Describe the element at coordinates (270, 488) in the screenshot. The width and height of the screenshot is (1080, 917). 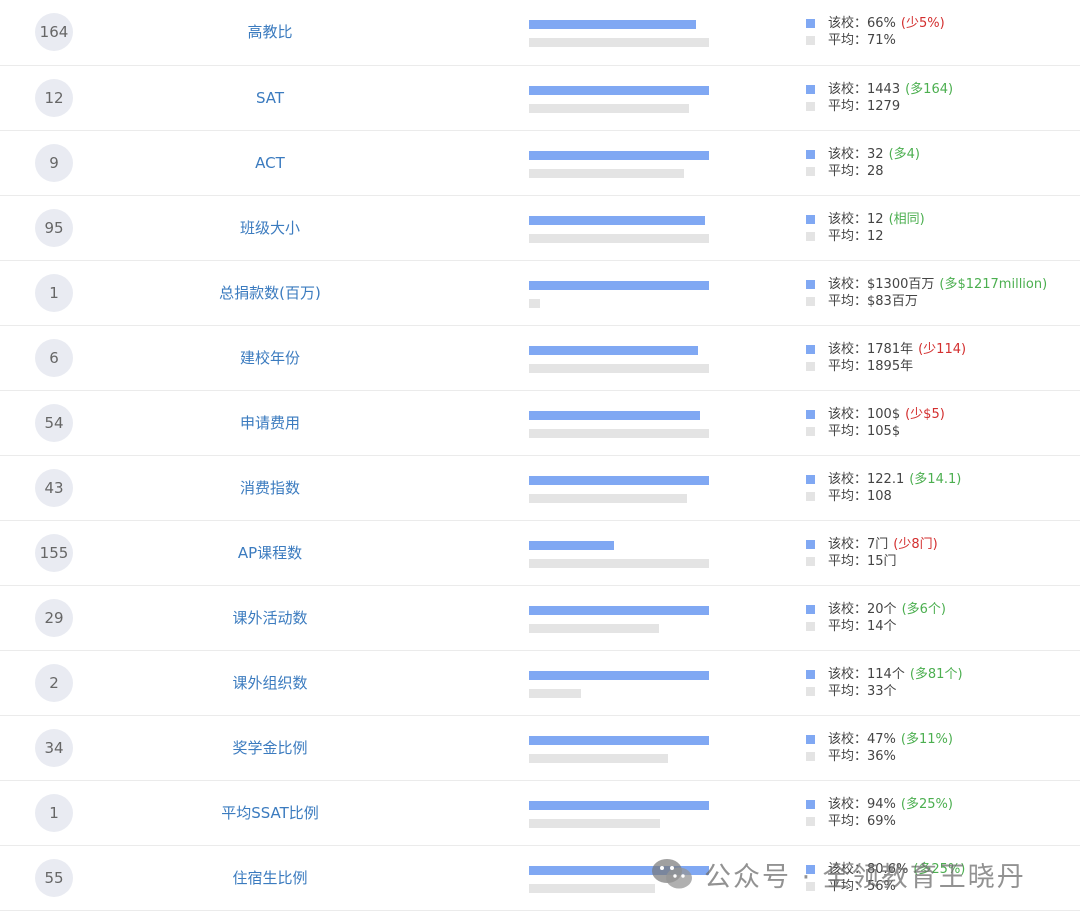
I see `metric-label: 消费指数` at that location.